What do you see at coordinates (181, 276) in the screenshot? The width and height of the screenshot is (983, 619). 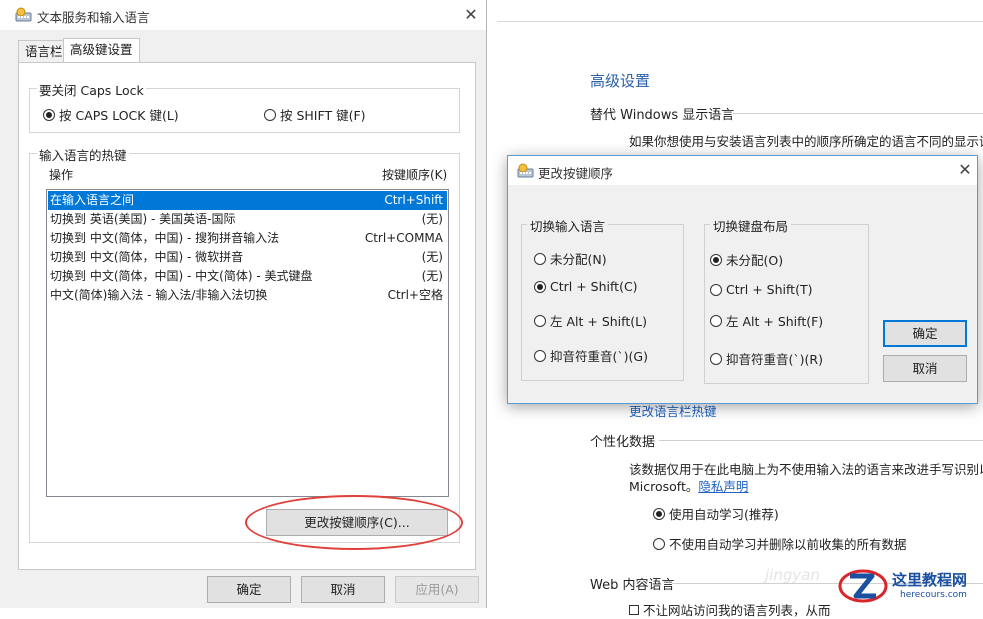 I see `row-action: 切换到 中文(简体，中国) - 中文(简体) - 美式键盘` at bounding box center [181, 276].